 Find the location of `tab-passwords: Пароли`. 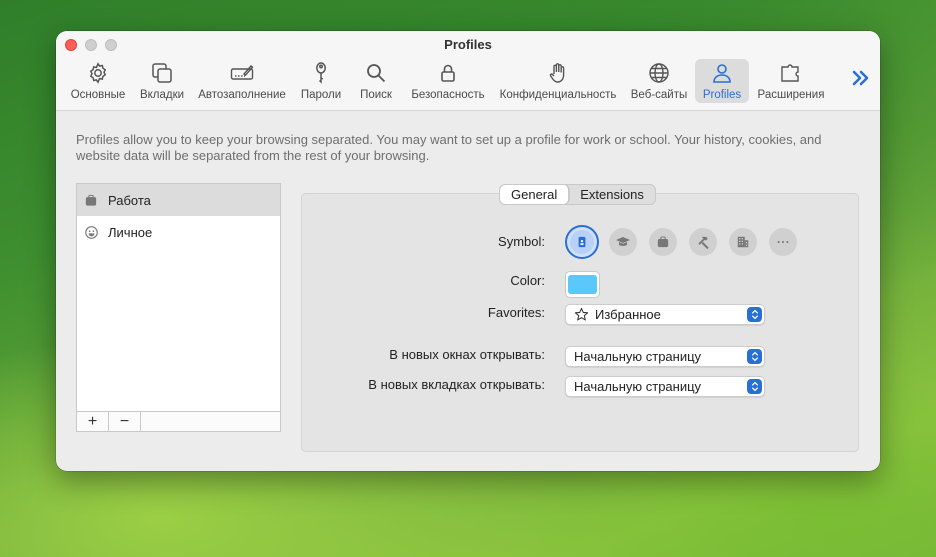

tab-passwords: Пароли is located at coordinates (321, 81).